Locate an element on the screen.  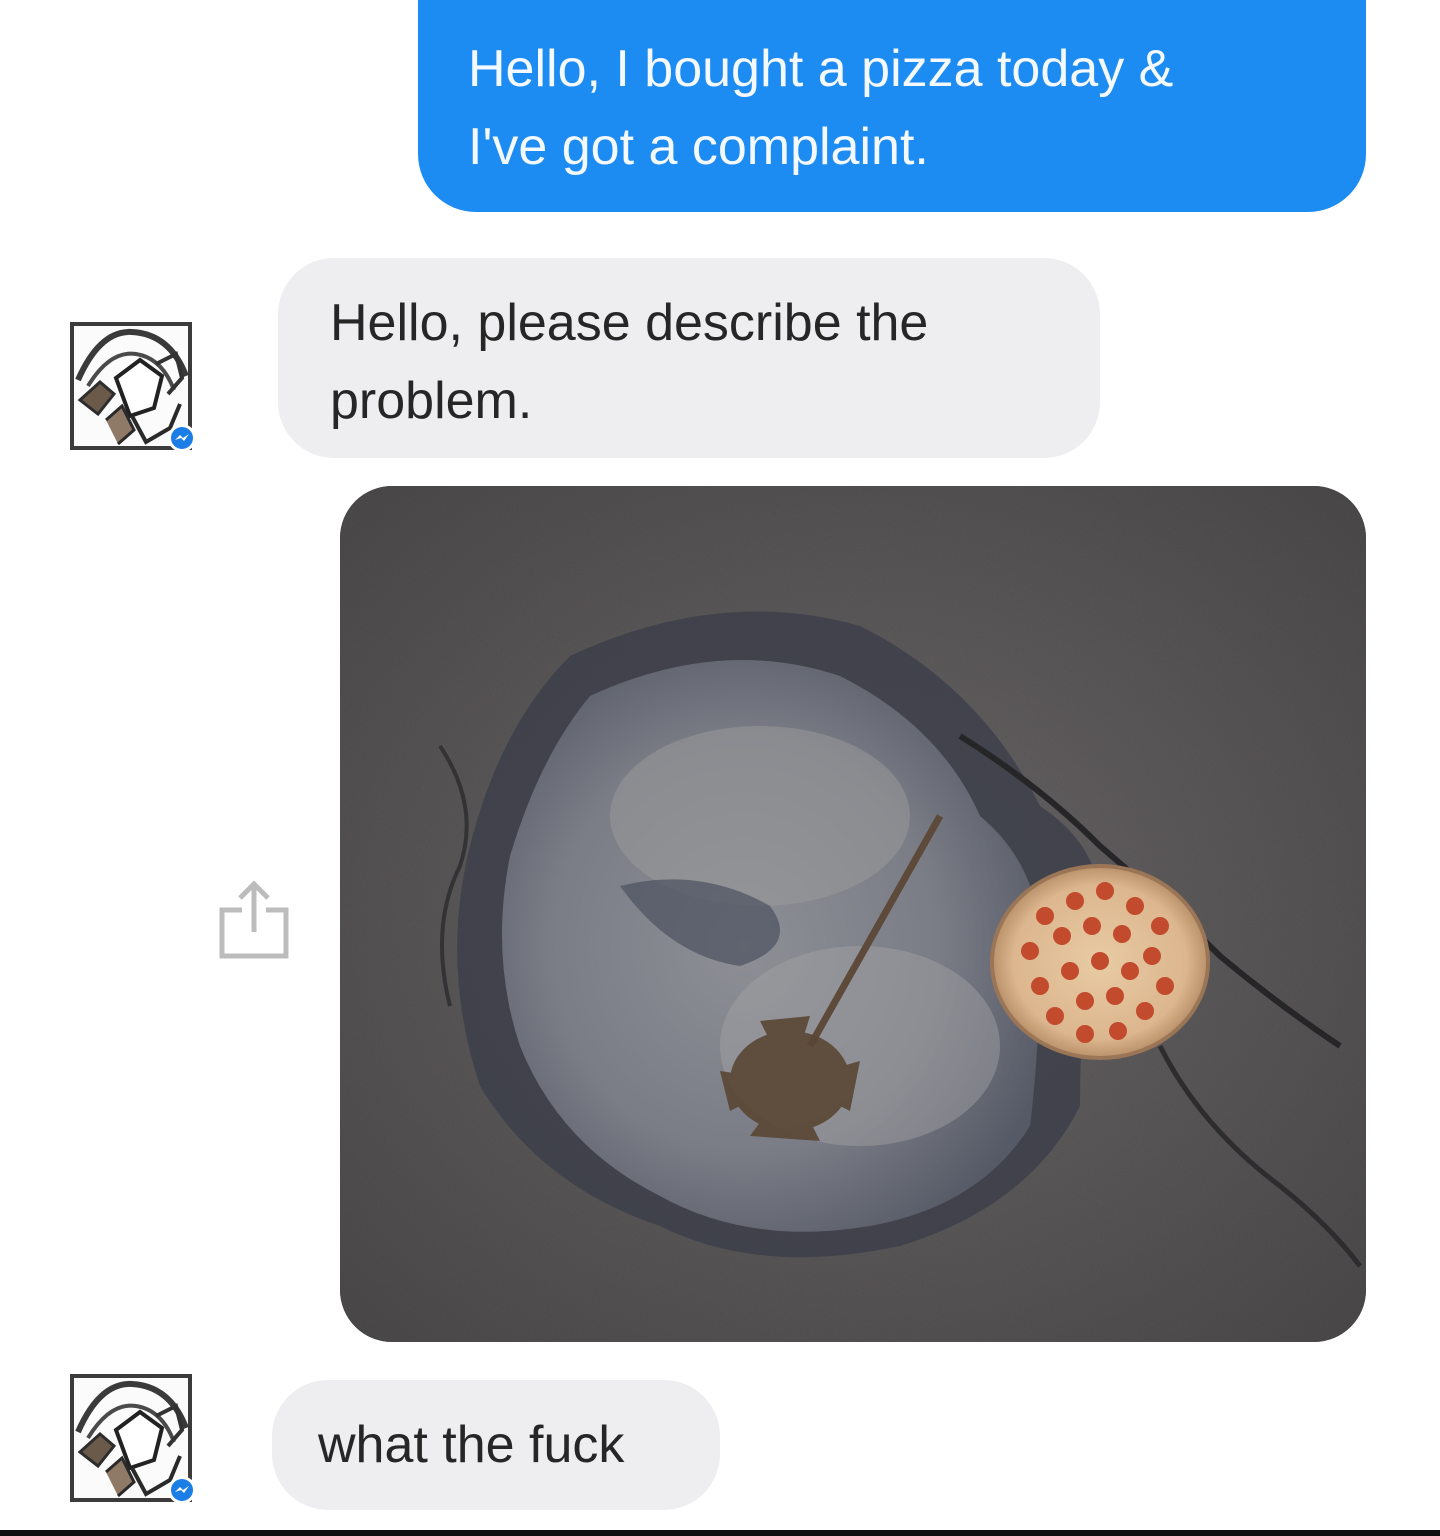
incoming-message-bubble: what the fuck is located at coordinates (496, 1445).